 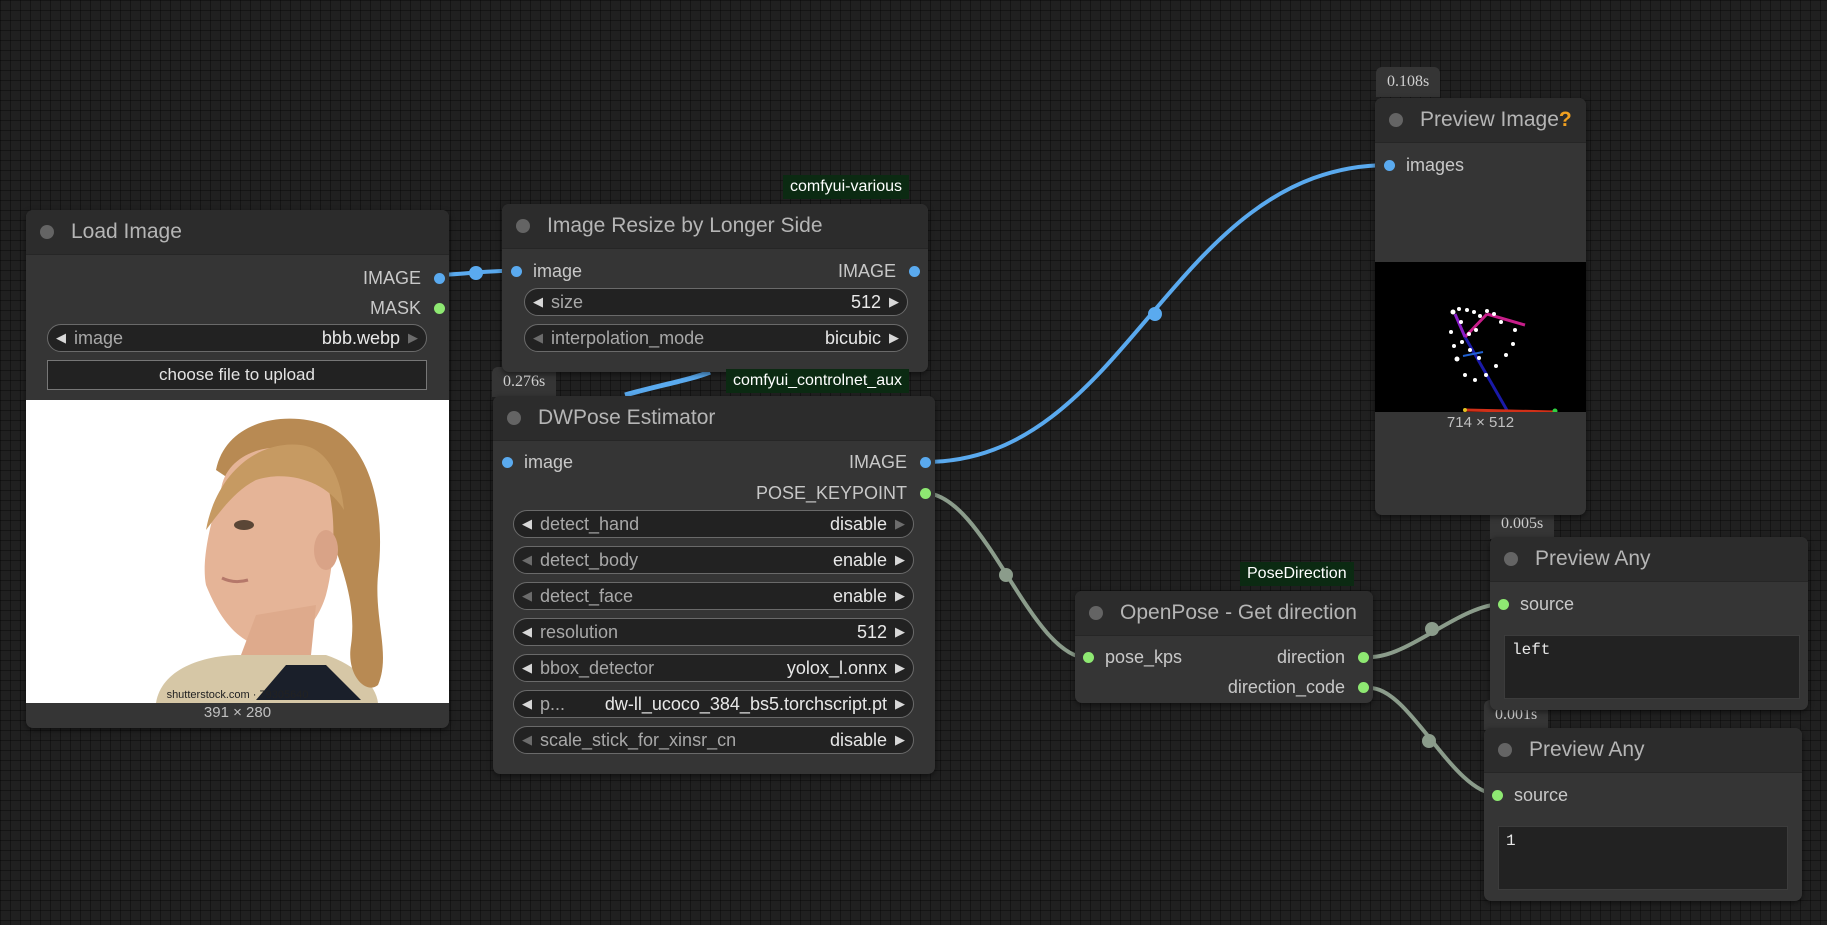 I want to click on combo-detect-face: ◀ detect_face enable ▶, so click(x=713, y=596).